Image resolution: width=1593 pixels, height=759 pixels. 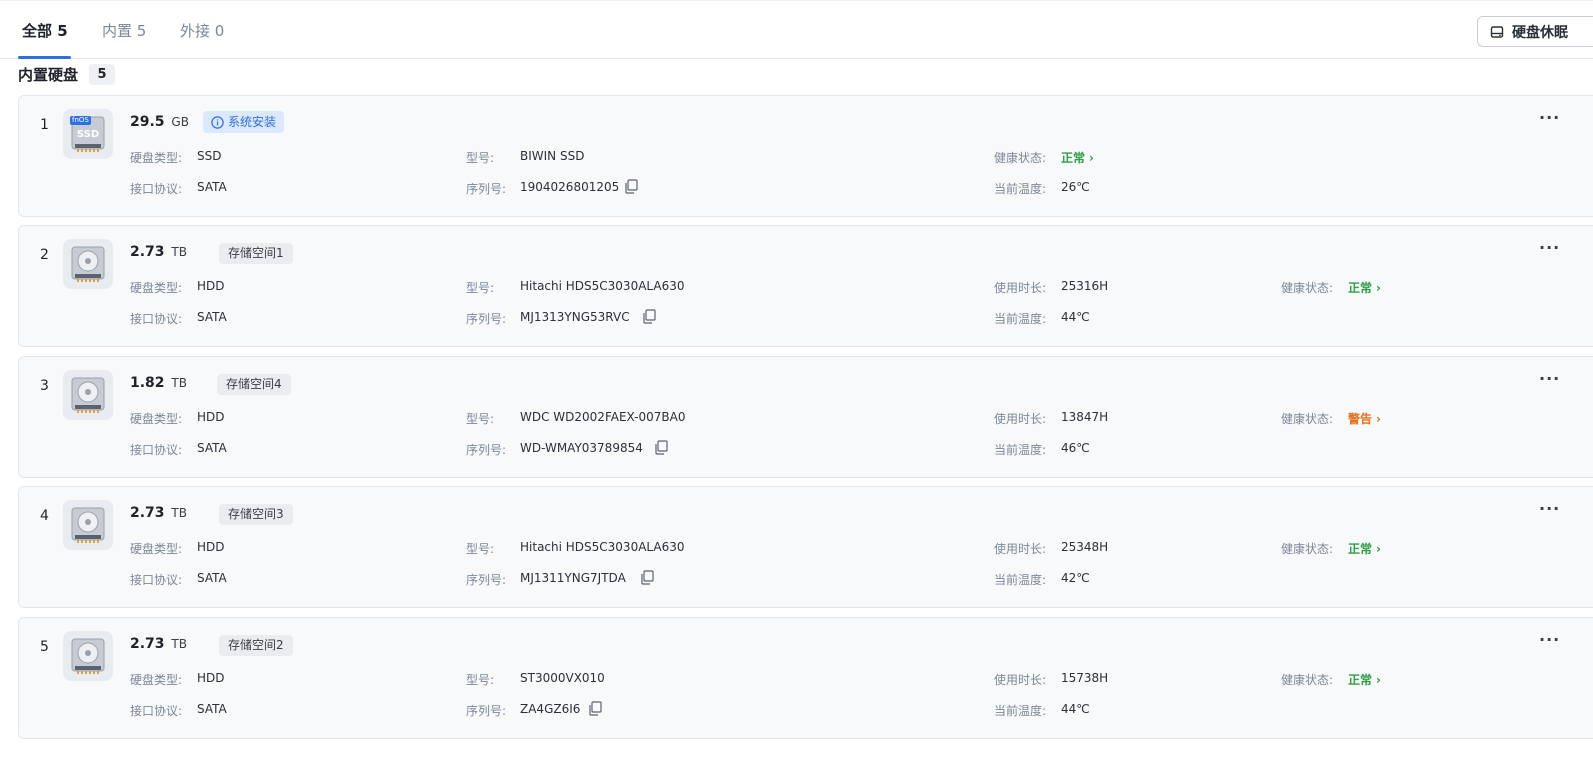 What do you see at coordinates (1497, 31) in the screenshot?
I see `disk-drive-icon` at bounding box center [1497, 31].